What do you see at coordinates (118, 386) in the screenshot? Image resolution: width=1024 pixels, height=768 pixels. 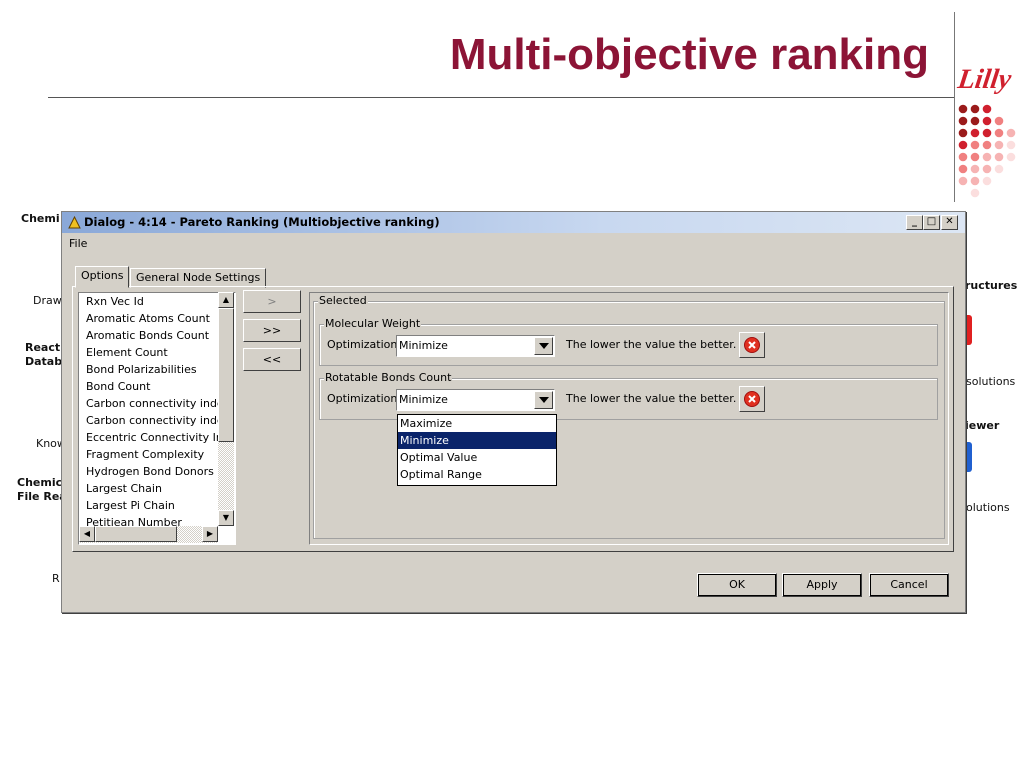 I see `list-item: Bond Count` at bounding box center [118, 386].